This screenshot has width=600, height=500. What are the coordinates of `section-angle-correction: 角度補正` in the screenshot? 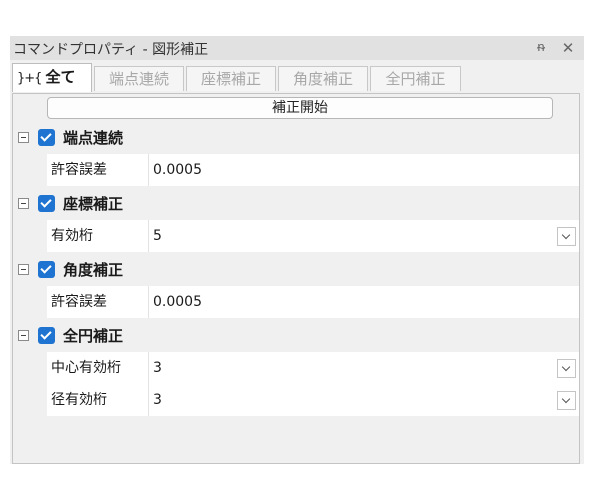 It's located at (296, 270).